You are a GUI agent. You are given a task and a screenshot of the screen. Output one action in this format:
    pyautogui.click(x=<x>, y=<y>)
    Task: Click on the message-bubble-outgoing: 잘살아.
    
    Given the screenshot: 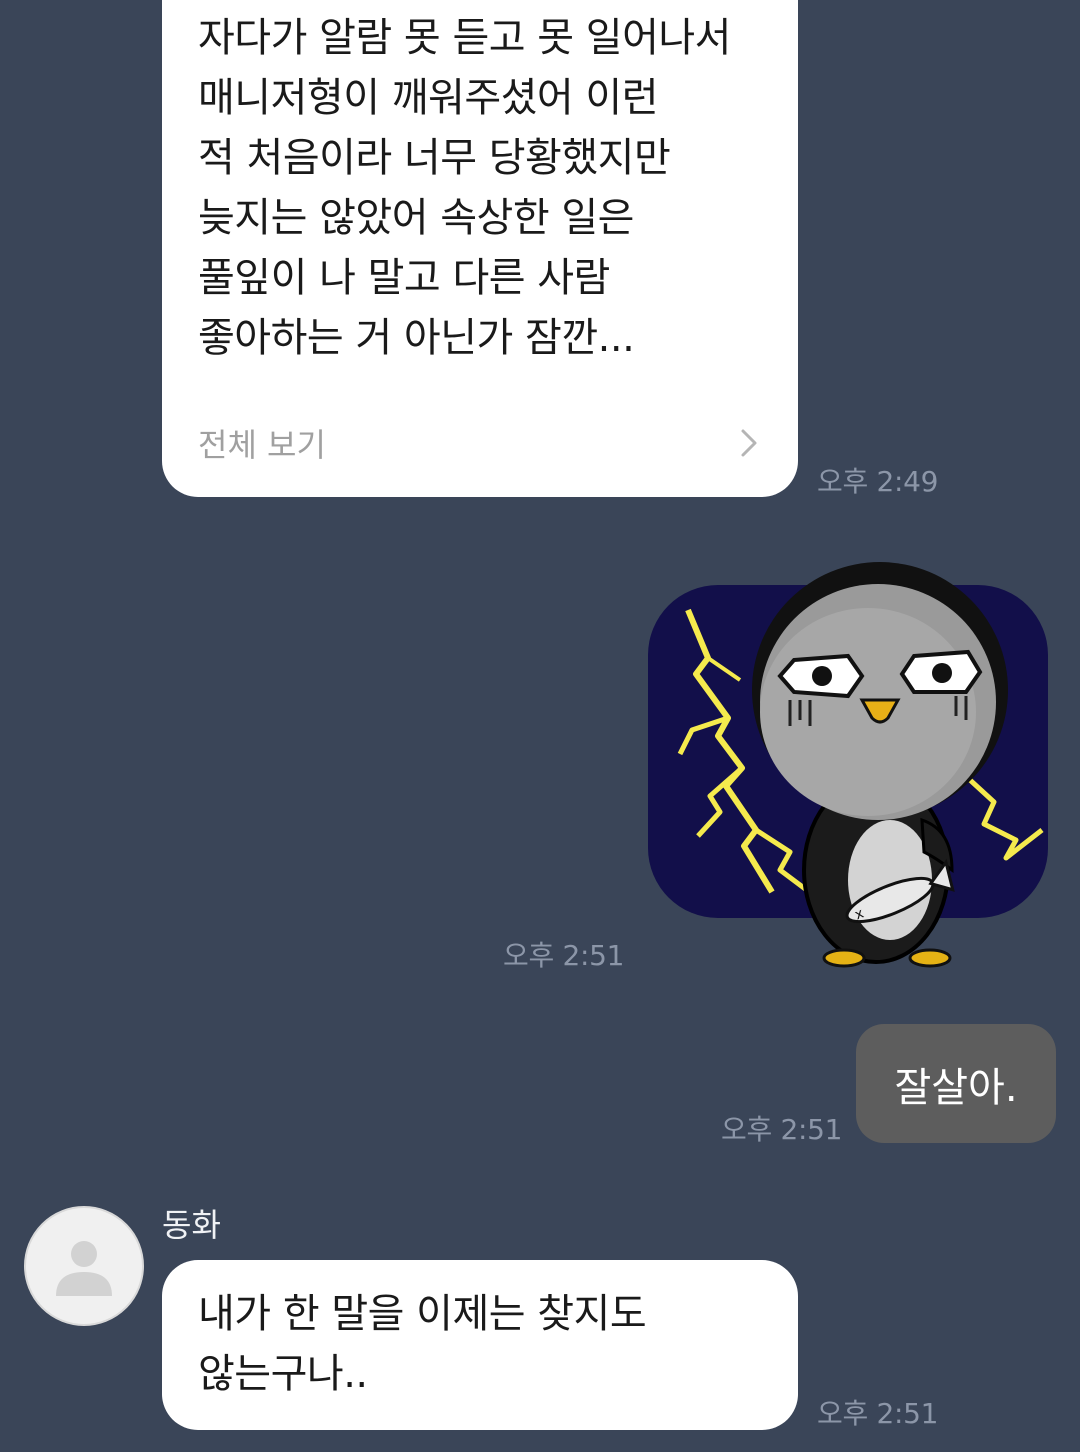 What is the action you would take?
    pyautogui.click(x=956, y=1083)
    